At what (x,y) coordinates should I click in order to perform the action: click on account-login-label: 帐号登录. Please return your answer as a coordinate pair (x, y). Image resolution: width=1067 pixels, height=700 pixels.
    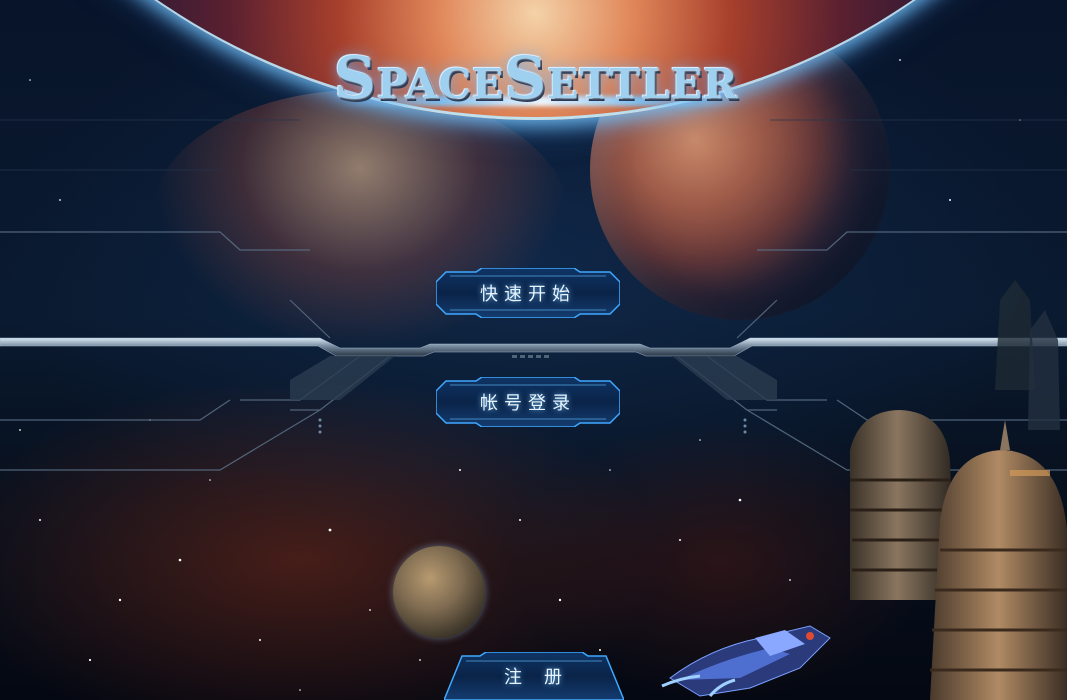
    Looking at the image, I should click on (528, 403).